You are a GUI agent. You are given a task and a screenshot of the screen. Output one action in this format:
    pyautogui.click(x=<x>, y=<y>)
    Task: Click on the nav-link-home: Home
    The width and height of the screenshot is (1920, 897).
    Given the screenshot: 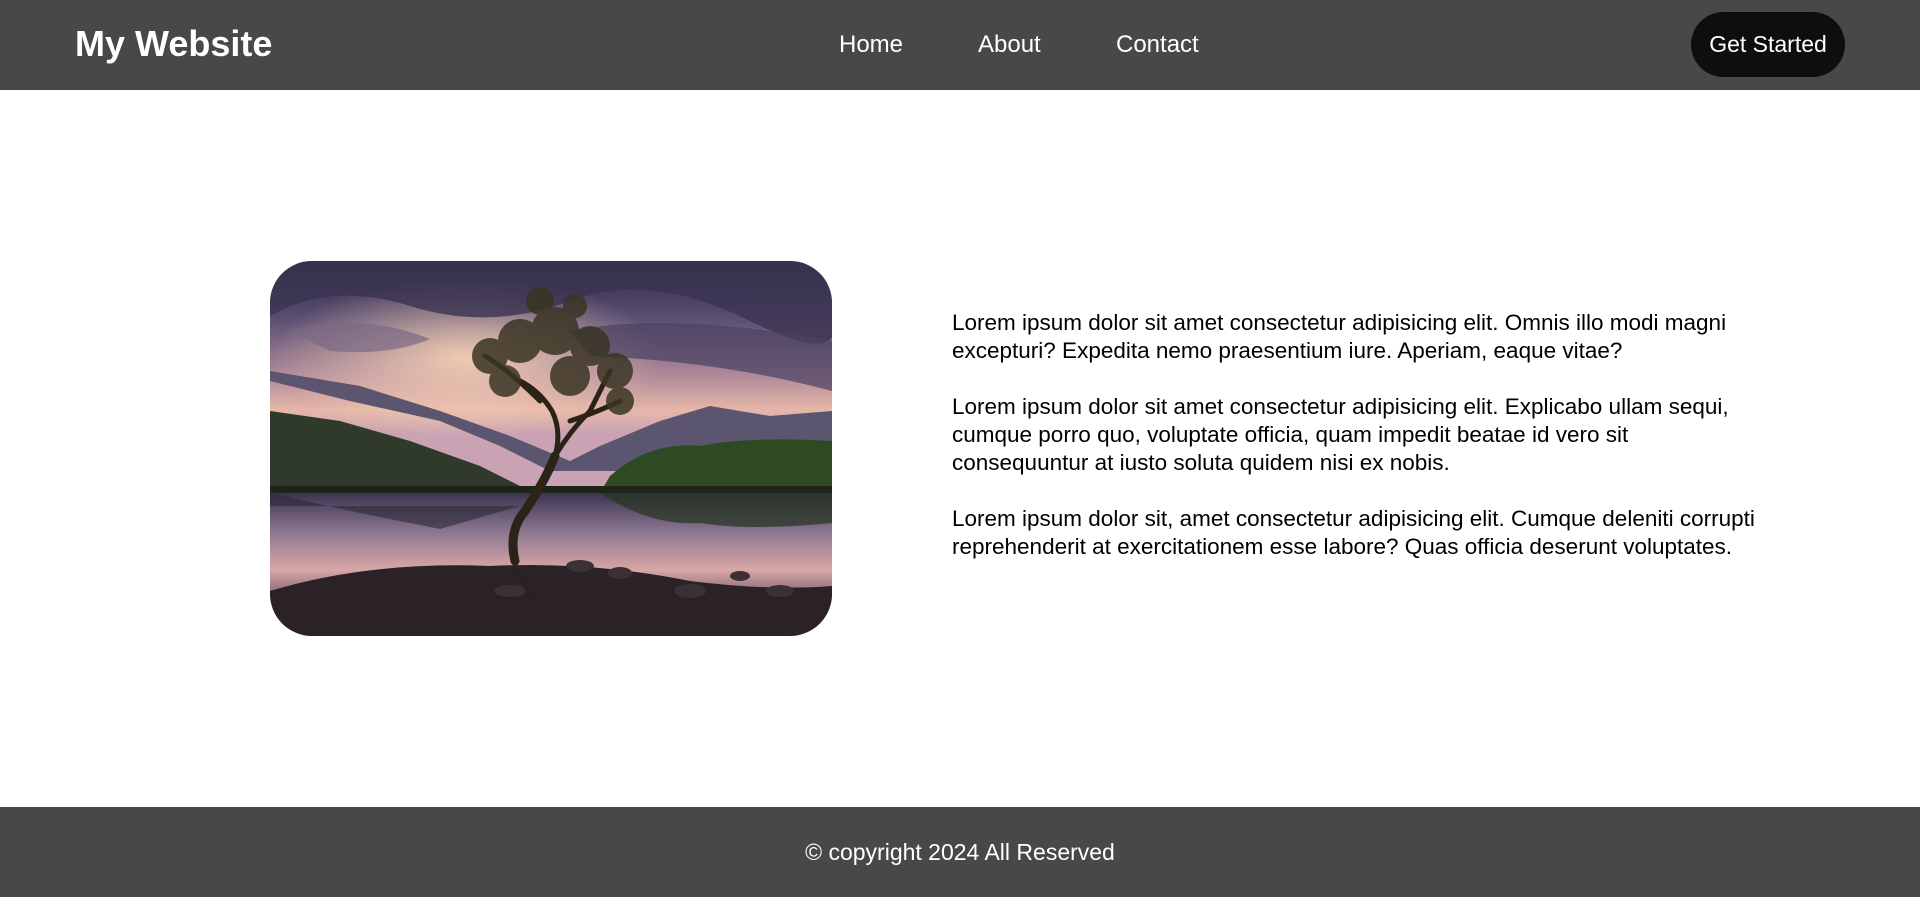 What is the action you would take?
    pyautogui.click(x=871, y=45)
    